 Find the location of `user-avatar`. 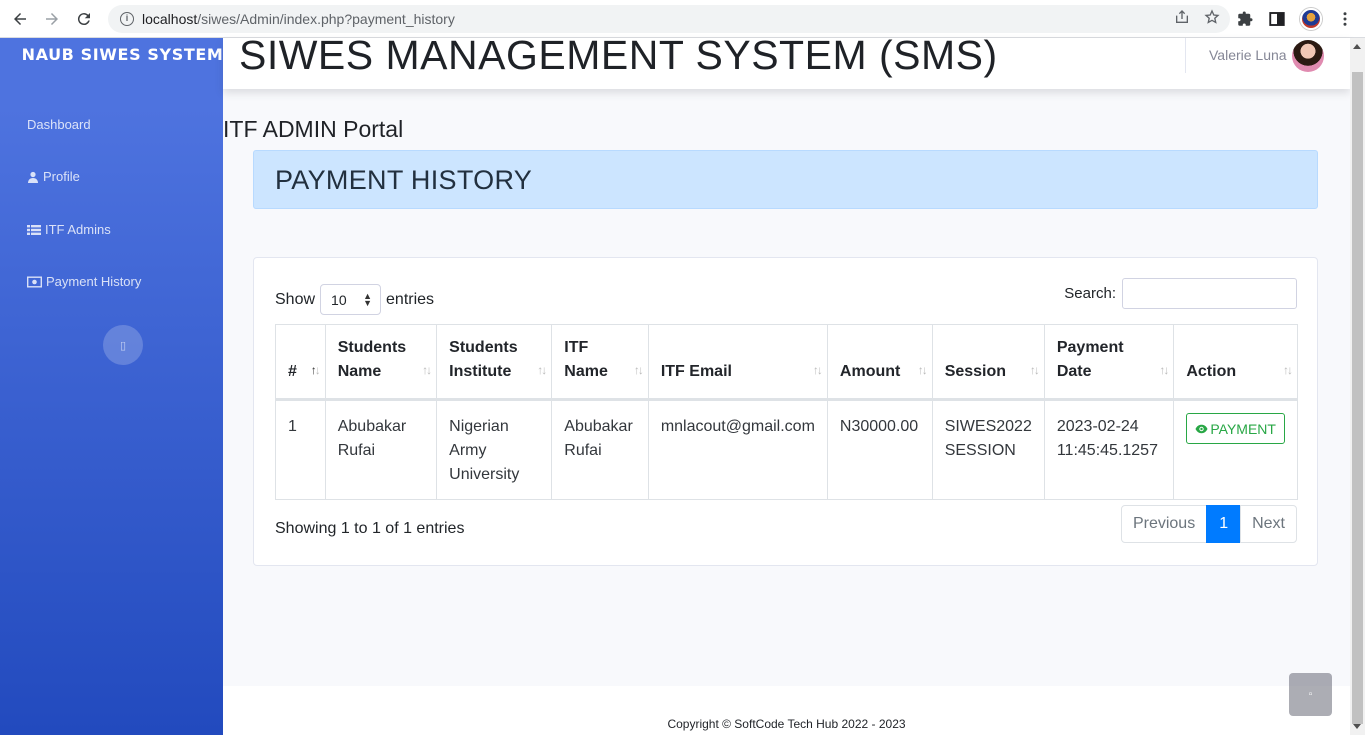

user-avatar is located at coordinates (1308, 56).